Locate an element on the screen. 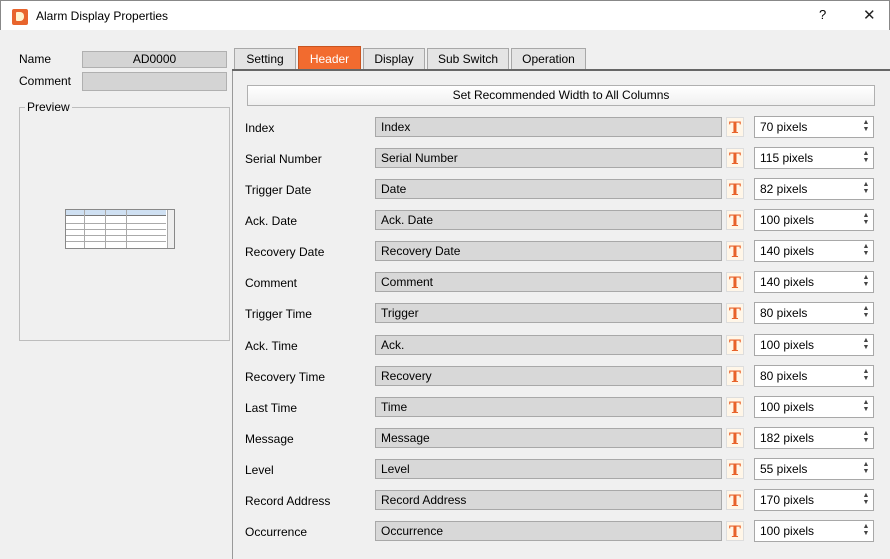  header-text-field: Recovery Date is located at coordinates (548, 251).